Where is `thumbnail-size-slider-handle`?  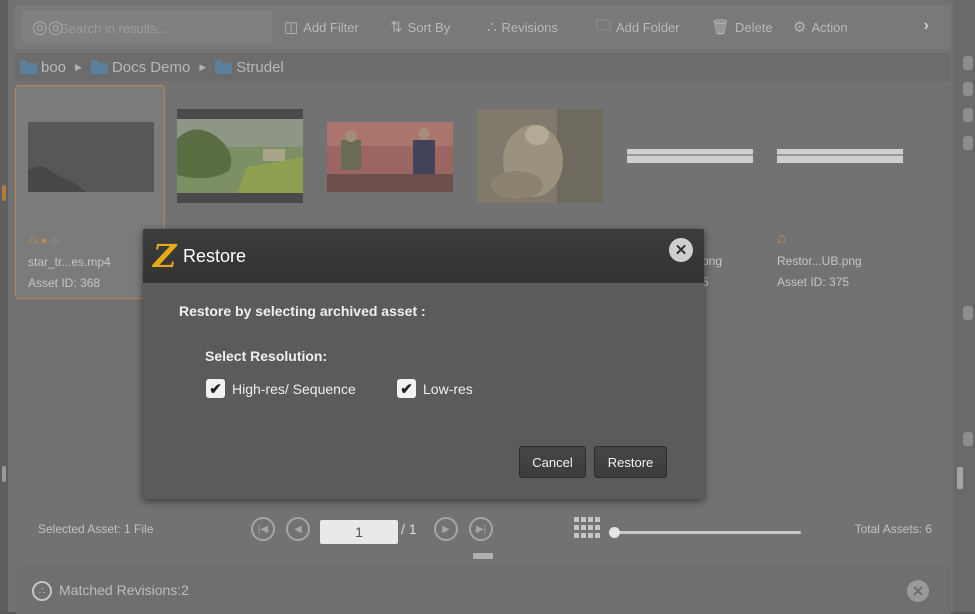 thumbnail-size-slider-handle is located at coordinates (614, 532).